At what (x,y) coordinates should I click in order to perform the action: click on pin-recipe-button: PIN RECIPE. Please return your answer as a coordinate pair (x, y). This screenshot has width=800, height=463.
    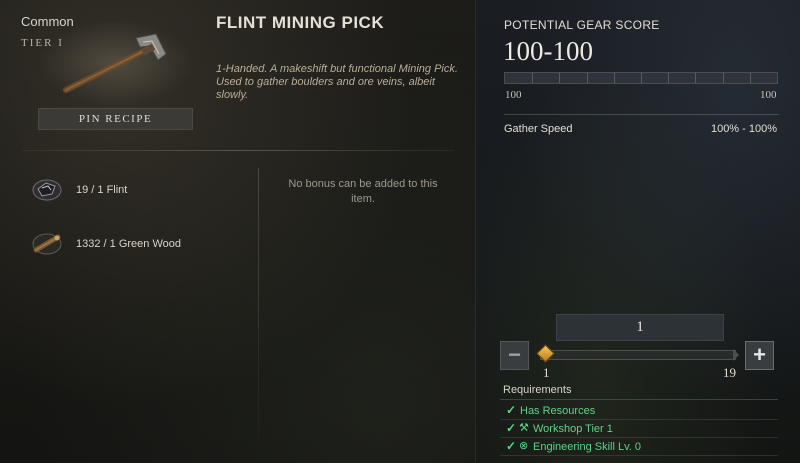
    Looking at the image, I should click on (115, 119).